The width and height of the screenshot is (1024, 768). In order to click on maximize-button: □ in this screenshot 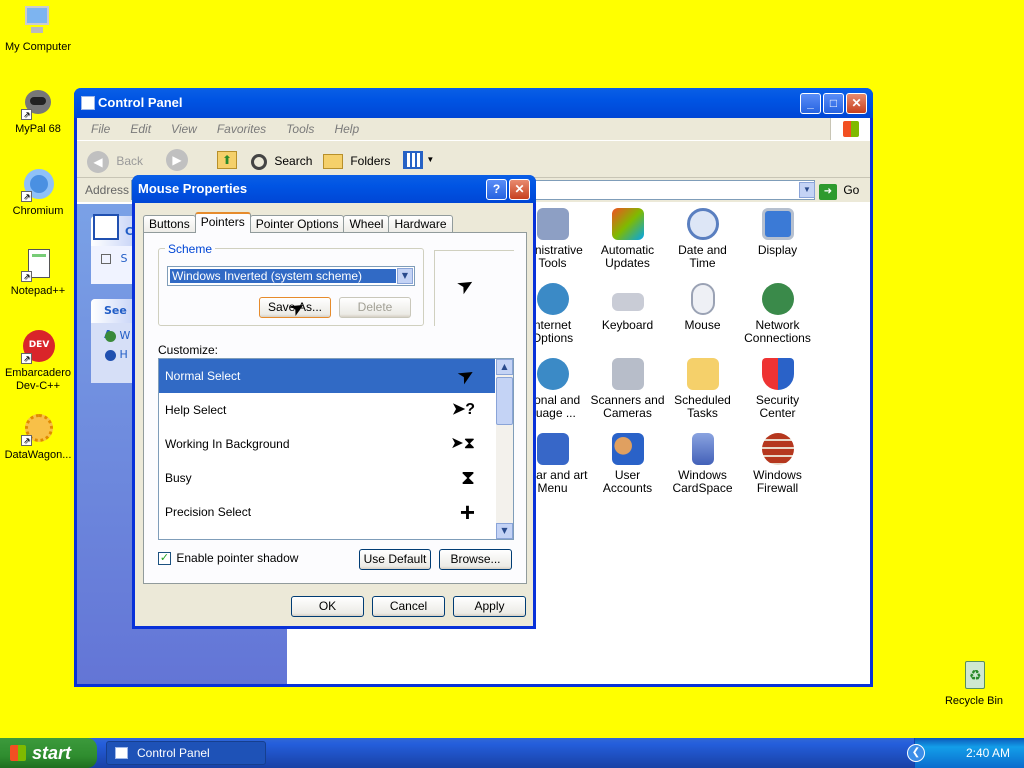, I will do `click(833, 103)`.